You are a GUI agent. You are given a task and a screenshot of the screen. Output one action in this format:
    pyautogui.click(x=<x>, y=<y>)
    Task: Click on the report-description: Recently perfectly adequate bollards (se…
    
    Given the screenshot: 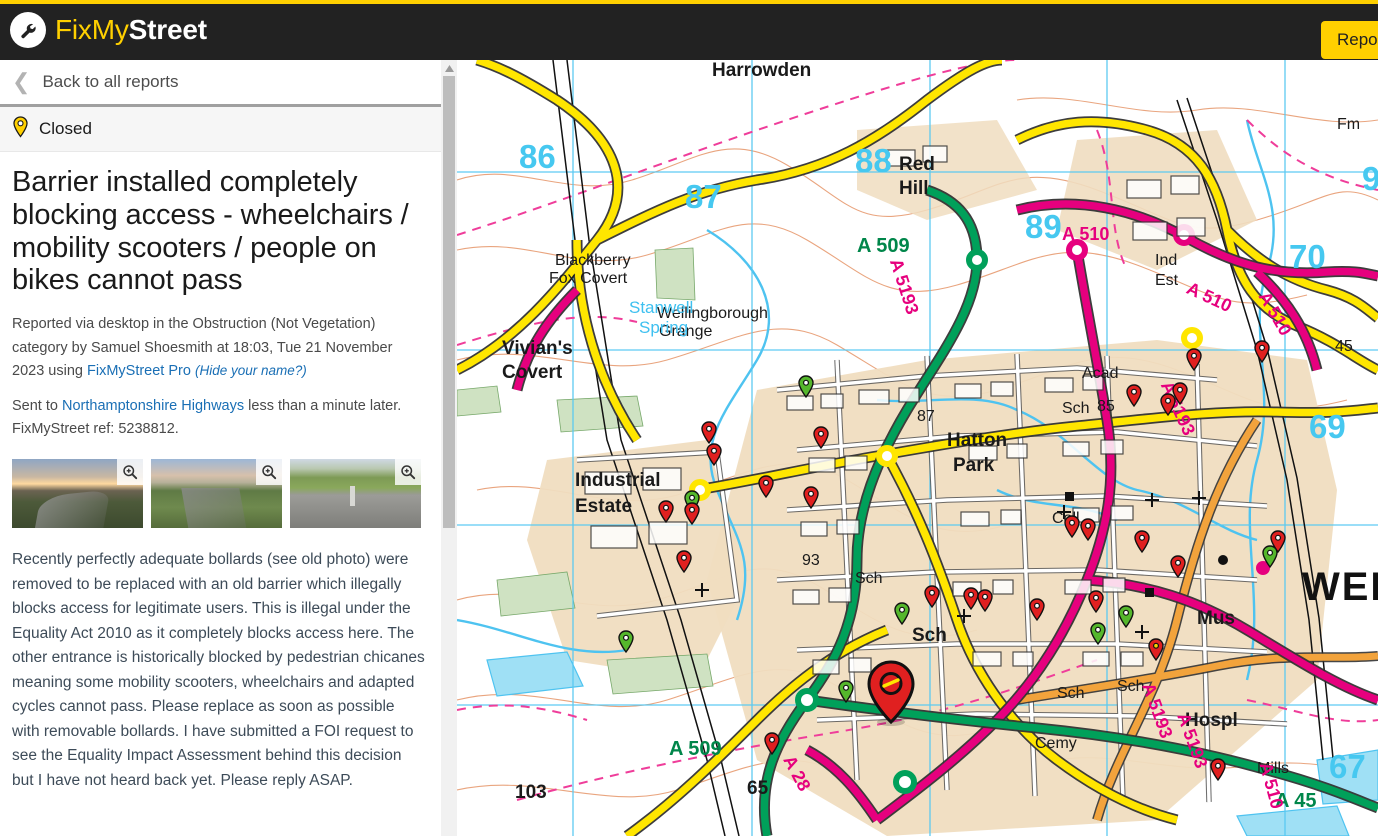 What is the action you would take?
    pyautogui.click(x=218, y=670)
    